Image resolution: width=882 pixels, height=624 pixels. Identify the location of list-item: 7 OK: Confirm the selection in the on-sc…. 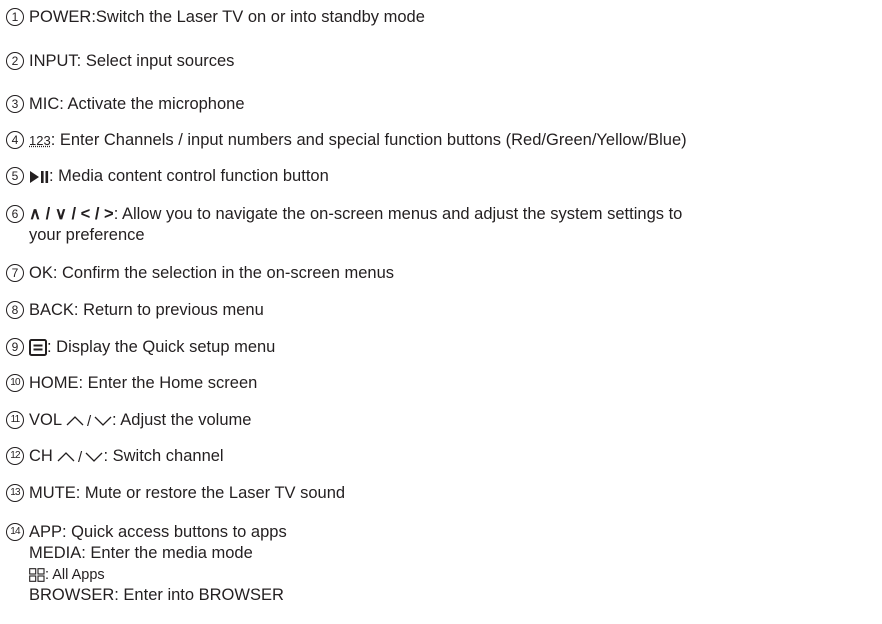
(200, 273).